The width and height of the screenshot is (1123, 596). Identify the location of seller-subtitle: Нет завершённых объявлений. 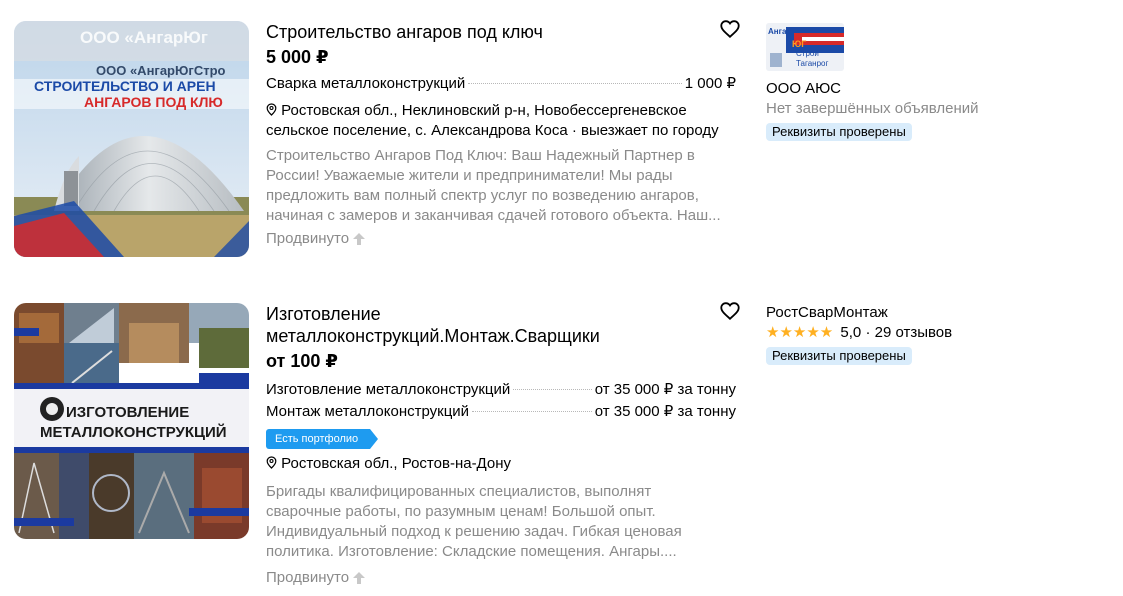
(872, 108).